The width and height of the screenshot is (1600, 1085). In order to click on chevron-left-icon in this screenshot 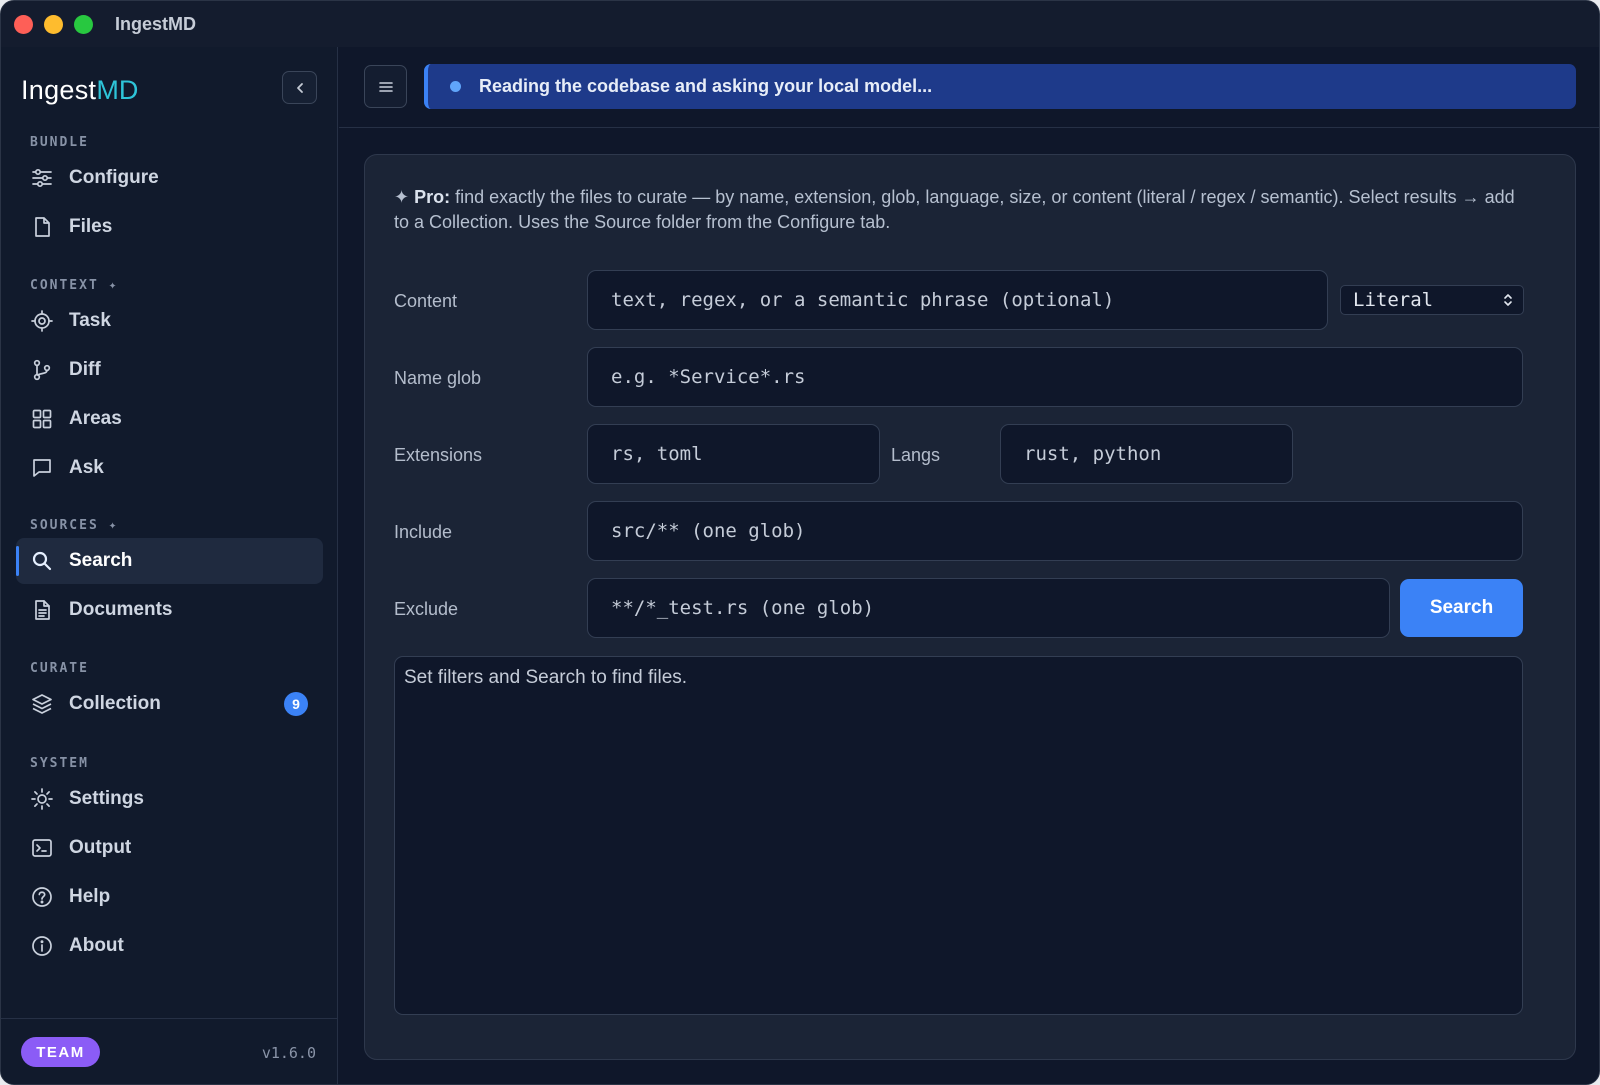, I will do `click(299, 87)`.